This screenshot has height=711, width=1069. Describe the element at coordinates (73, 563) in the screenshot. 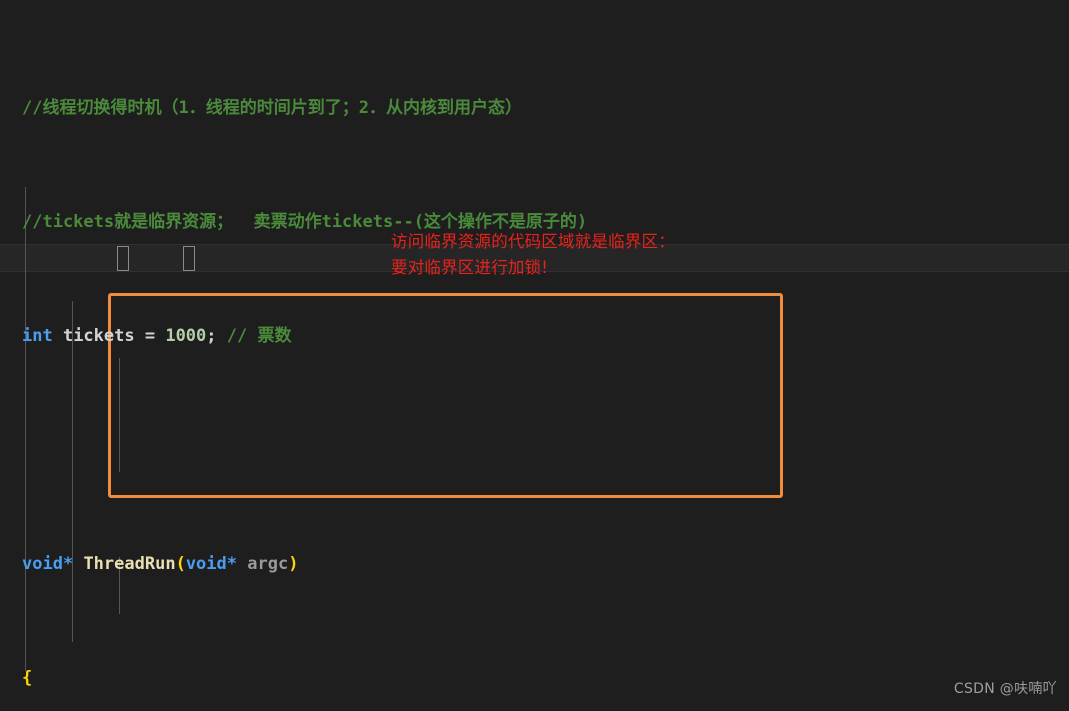

I see `pointer-star: *` at that location.